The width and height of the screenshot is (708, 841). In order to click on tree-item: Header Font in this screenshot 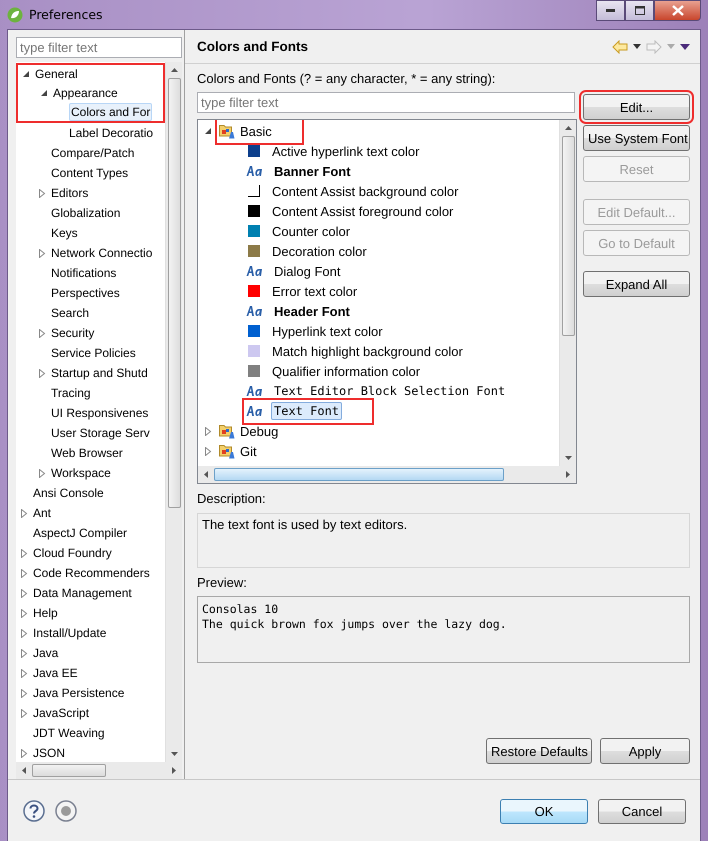, I will do `click(312, 311)`.